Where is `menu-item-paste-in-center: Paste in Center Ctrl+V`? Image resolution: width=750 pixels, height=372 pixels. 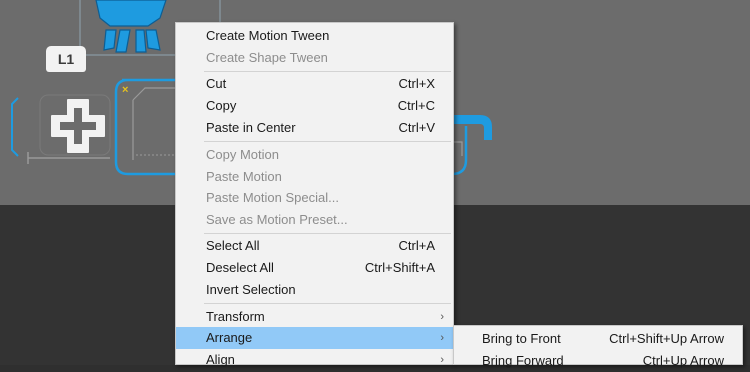
menu-item-paste-in-center: Paste in Center Ctrl+V is located at coordinates (314, 128).